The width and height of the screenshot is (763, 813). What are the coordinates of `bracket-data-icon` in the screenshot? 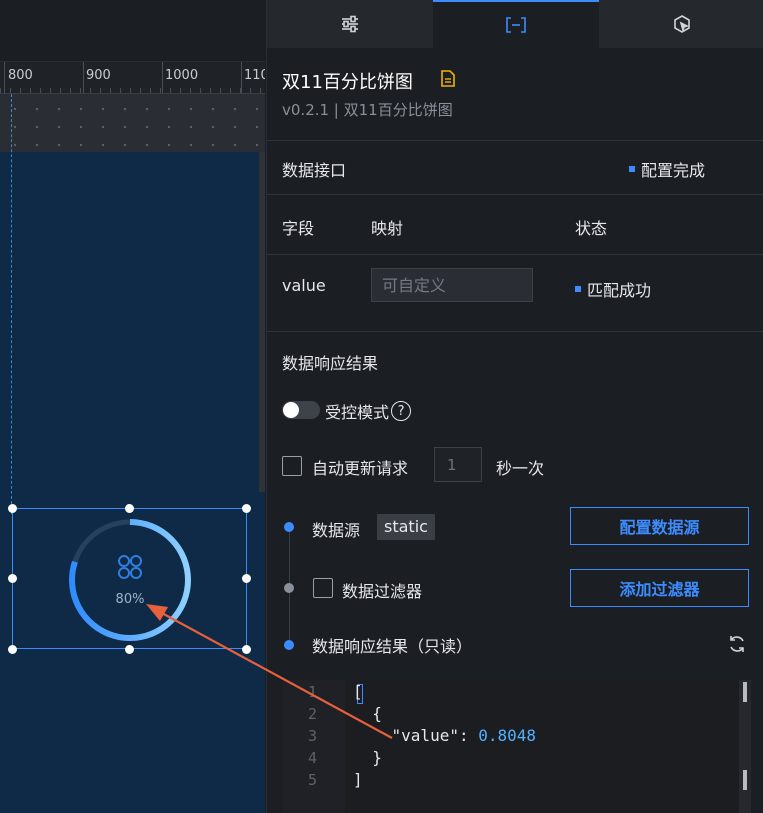 It's located at (516, 25).